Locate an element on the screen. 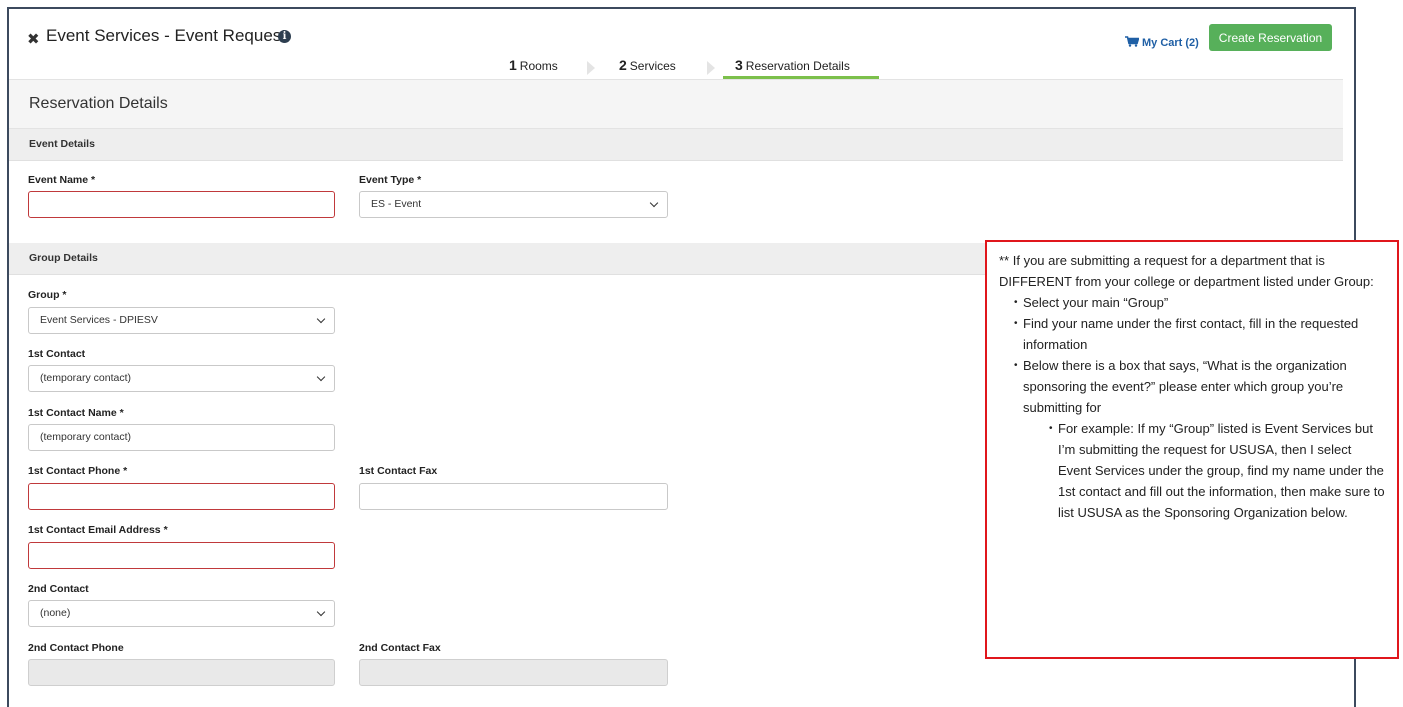  group-label: Group * is located at coordinates (47, 295).